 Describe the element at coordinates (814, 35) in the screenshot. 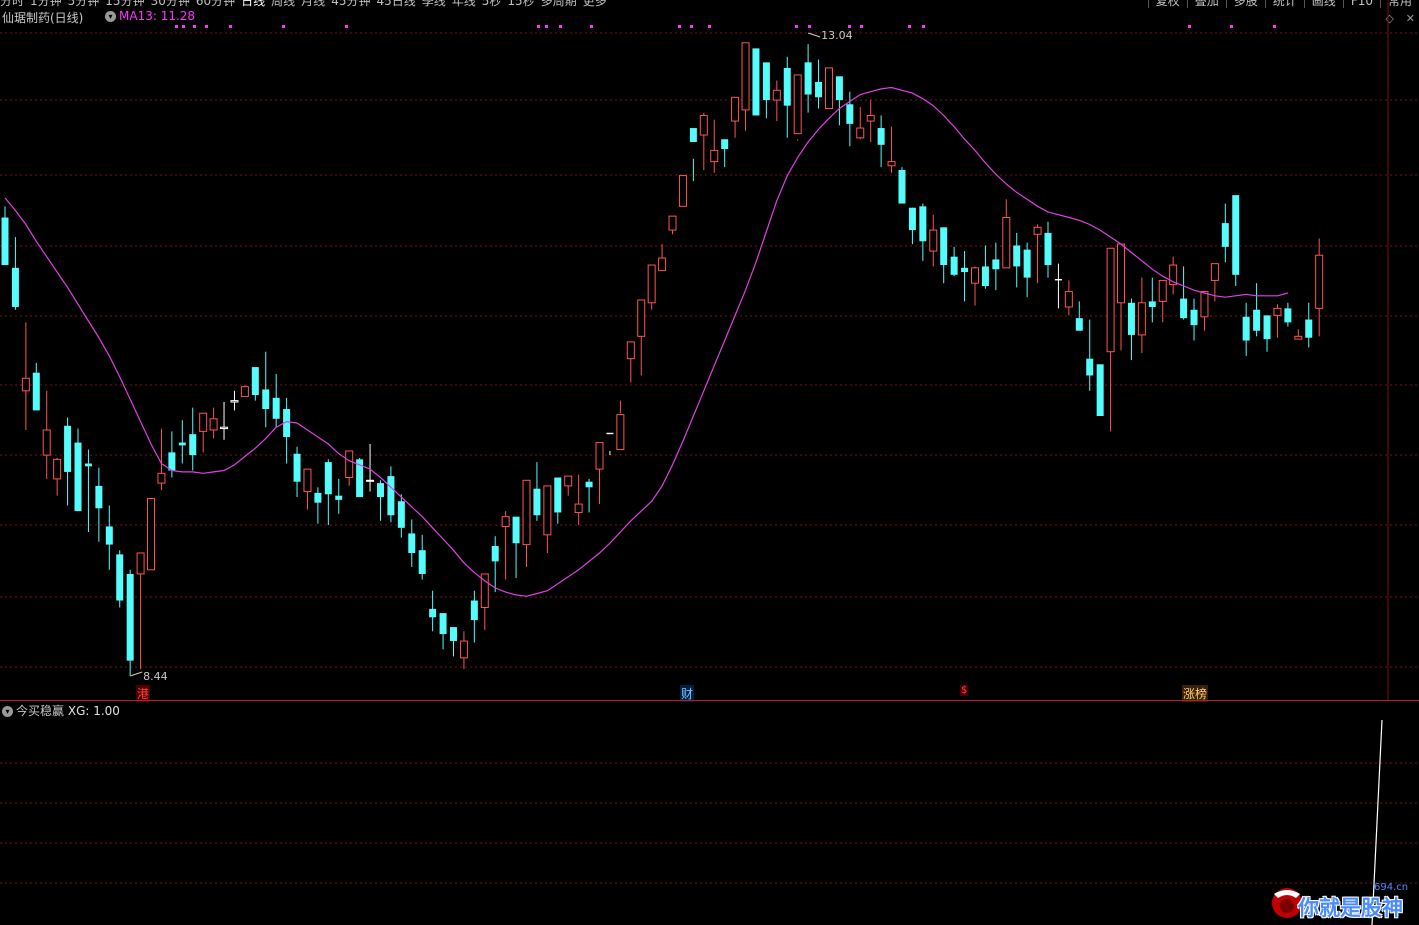

I see `high-pointer` at that location.